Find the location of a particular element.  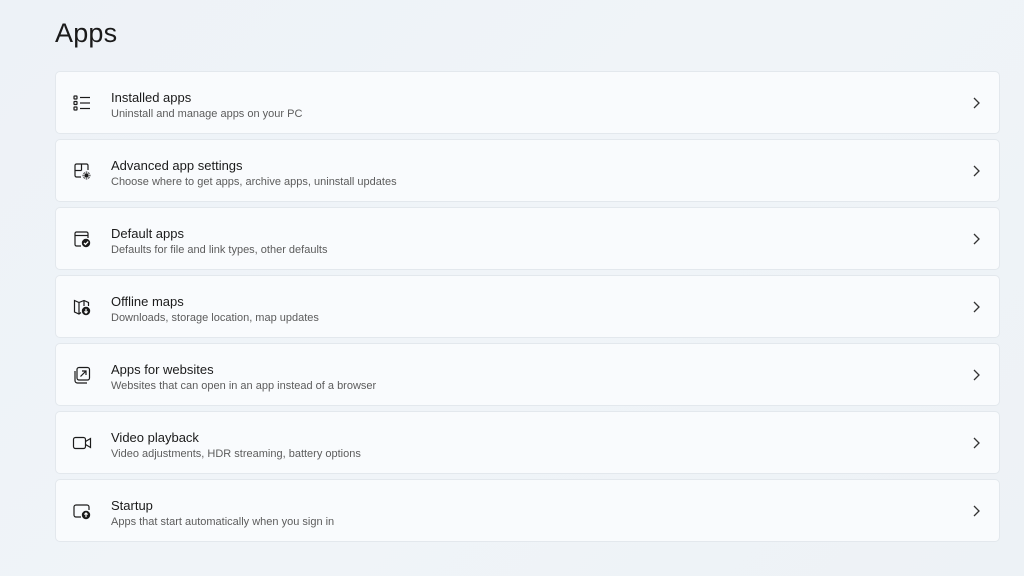

item-label: Offline maps is located at coordinates (147, 301).